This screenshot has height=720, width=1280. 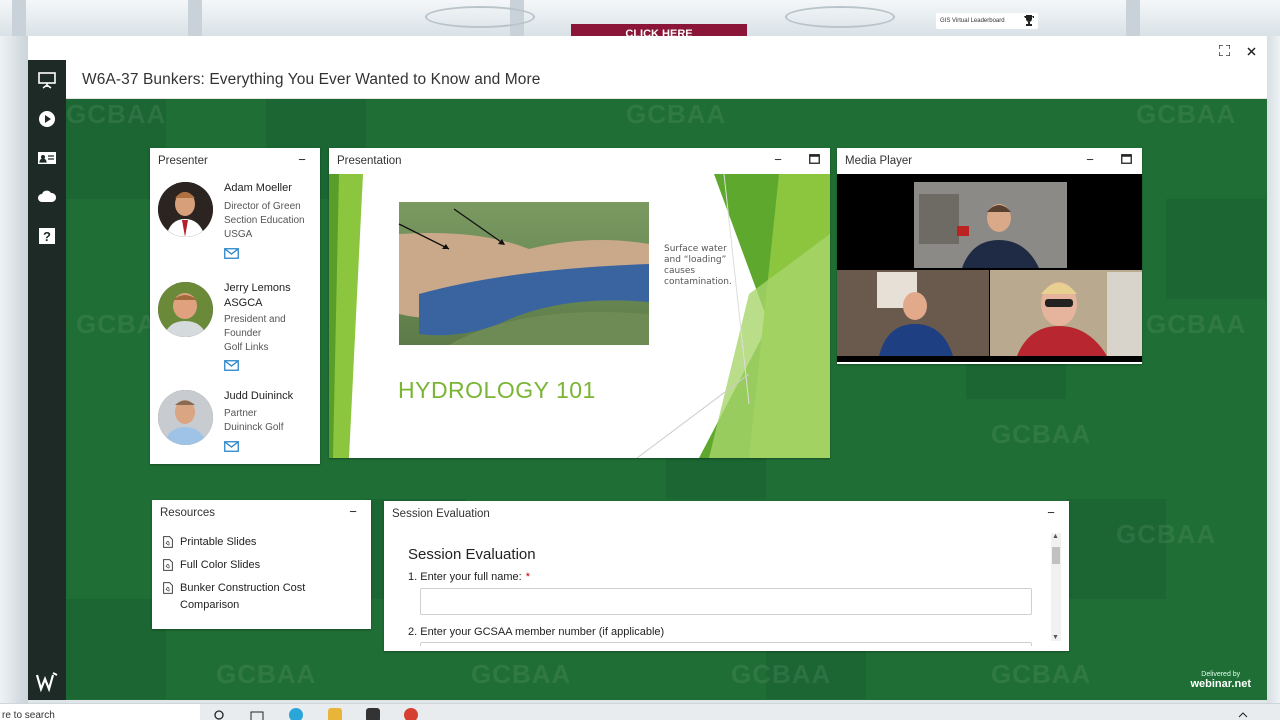 What do you see at coordinates (1029, 20) in the screenshot?
I see `trophy-icon` at bounding box center [1029, 20].